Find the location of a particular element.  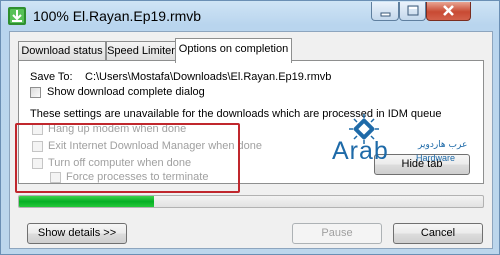

show-details-button: Show details >> is located at coordinates (77, 233).